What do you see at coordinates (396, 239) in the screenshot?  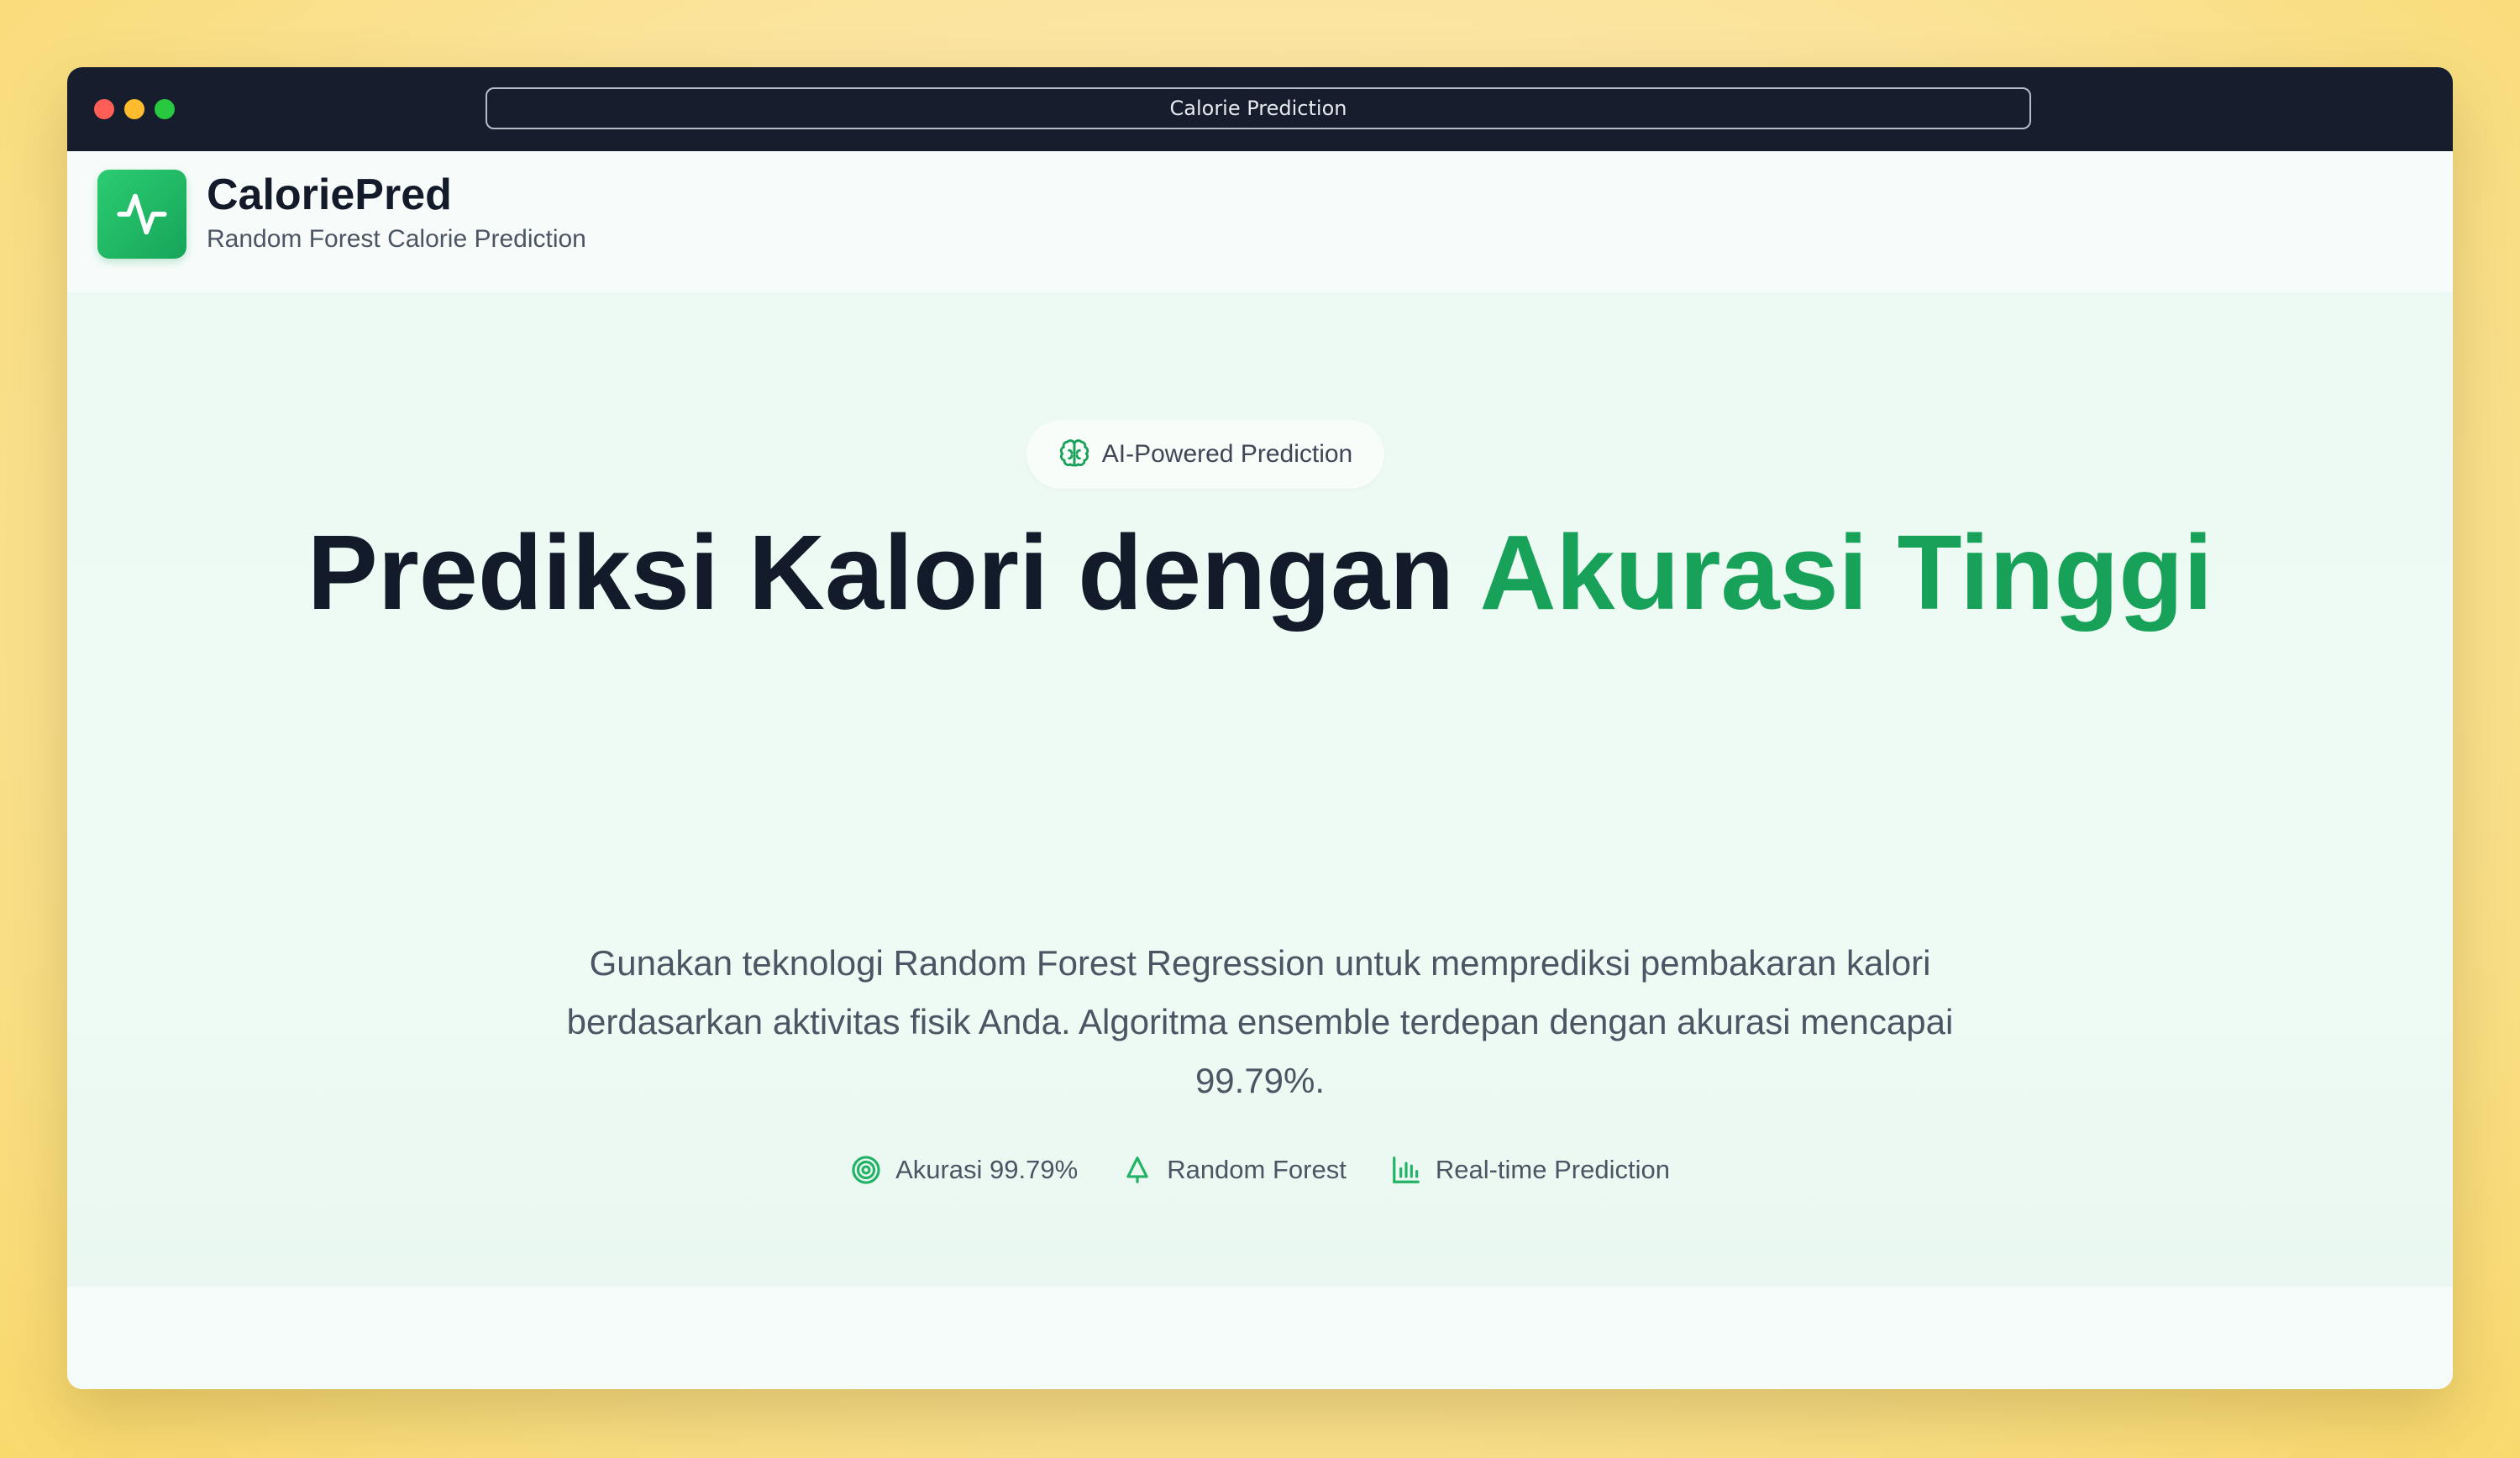 I see `brand-subtitle: Random Forest Calorie Prediction` at bounding box center [396, 239].